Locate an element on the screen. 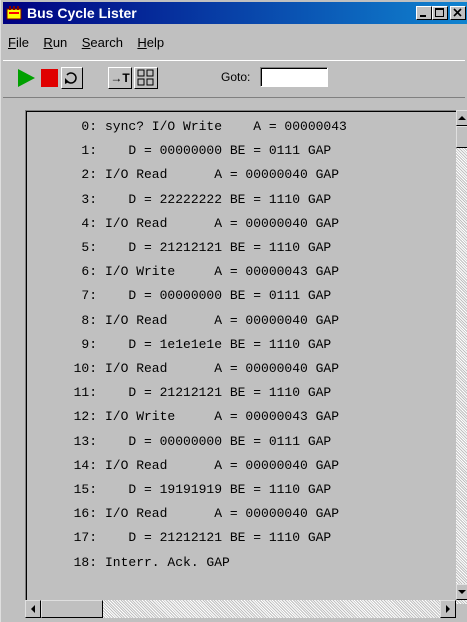 The image size is (467, 622). row-index: 15: is located at coordinates (85, 489).